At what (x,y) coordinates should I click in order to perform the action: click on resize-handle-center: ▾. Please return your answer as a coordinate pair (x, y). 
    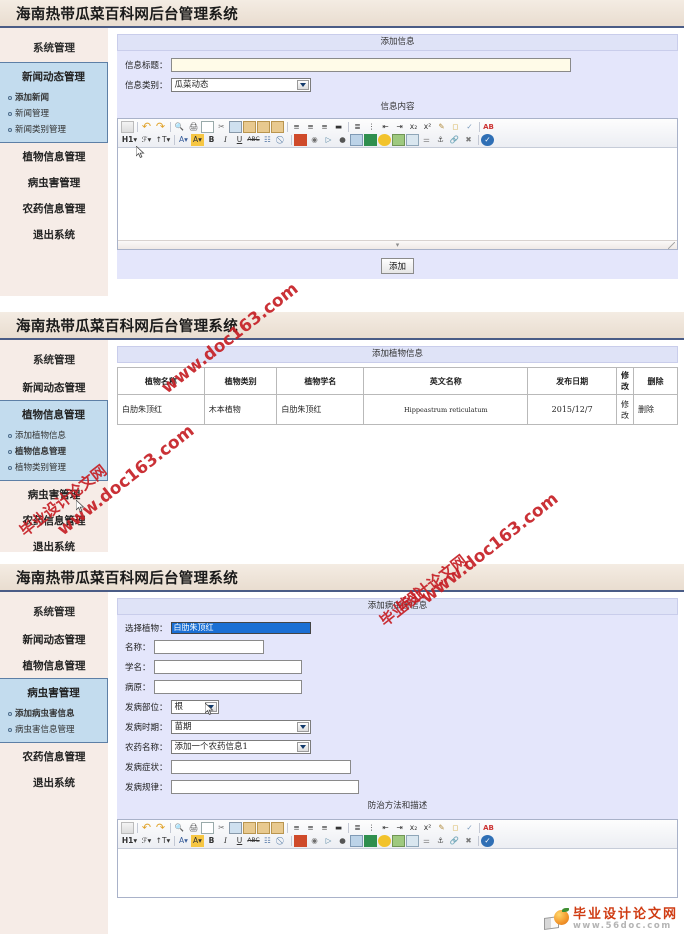
    Looking at the image, I should click on (398, 245).